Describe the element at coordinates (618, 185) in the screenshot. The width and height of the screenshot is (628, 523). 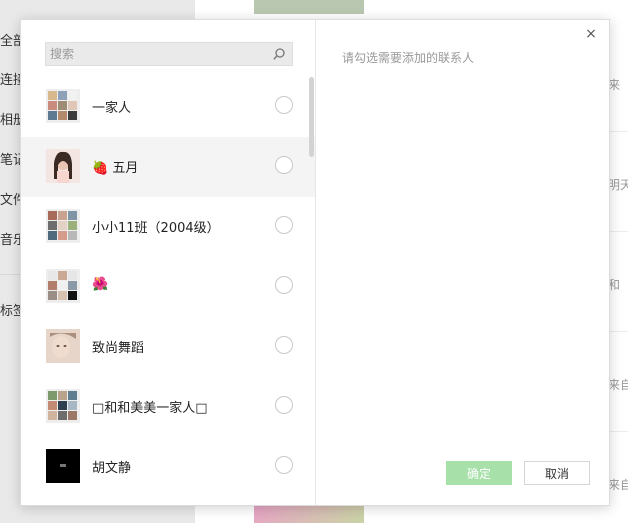
I see `background-item-text: 明天` at that location.